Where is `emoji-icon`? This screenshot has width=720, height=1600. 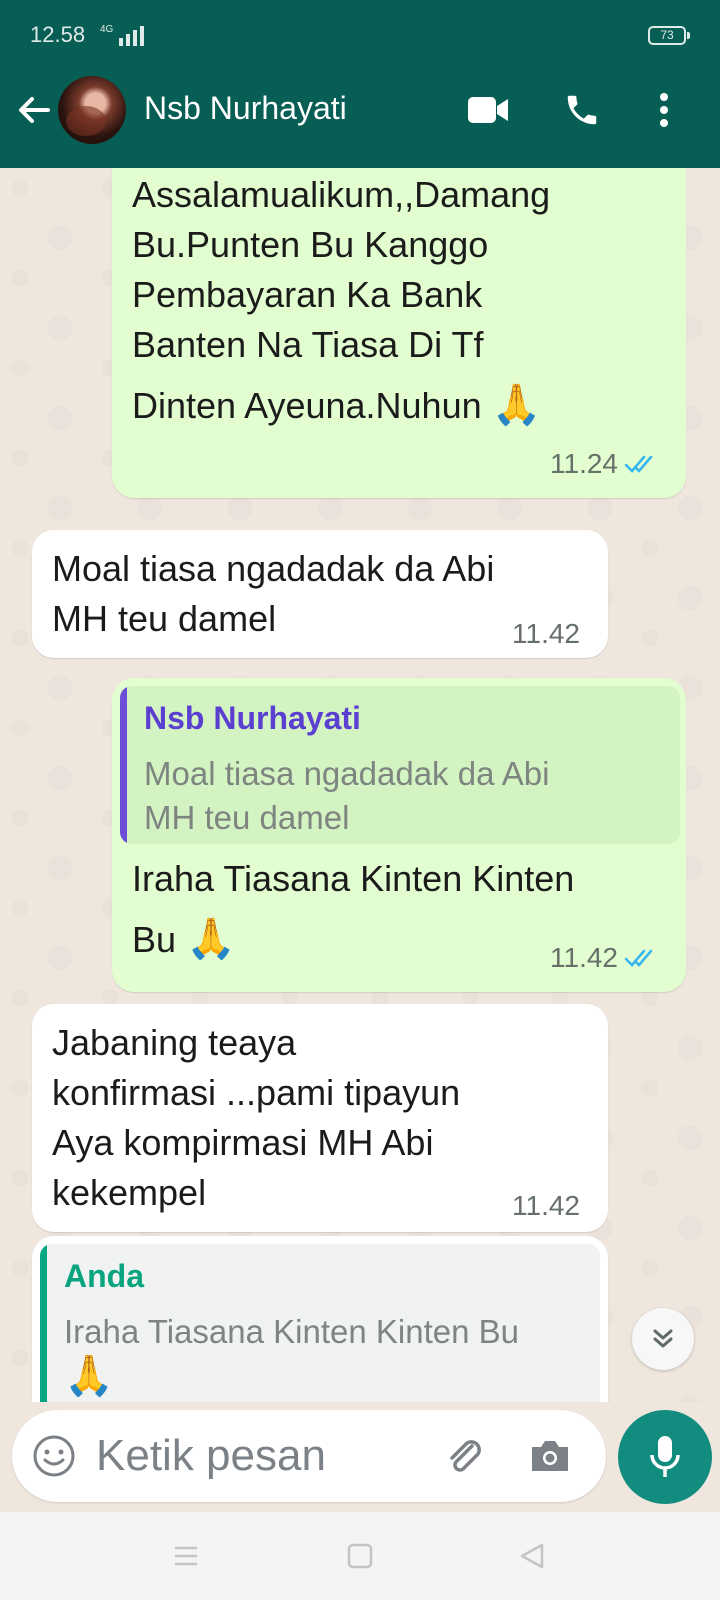
emoji-icon is located at coordinates (54, 1456).